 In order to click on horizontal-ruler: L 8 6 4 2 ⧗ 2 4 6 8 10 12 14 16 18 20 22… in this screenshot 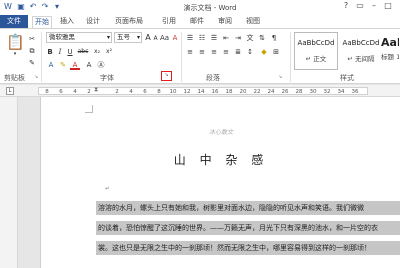, I will do `click(200, 91)`.